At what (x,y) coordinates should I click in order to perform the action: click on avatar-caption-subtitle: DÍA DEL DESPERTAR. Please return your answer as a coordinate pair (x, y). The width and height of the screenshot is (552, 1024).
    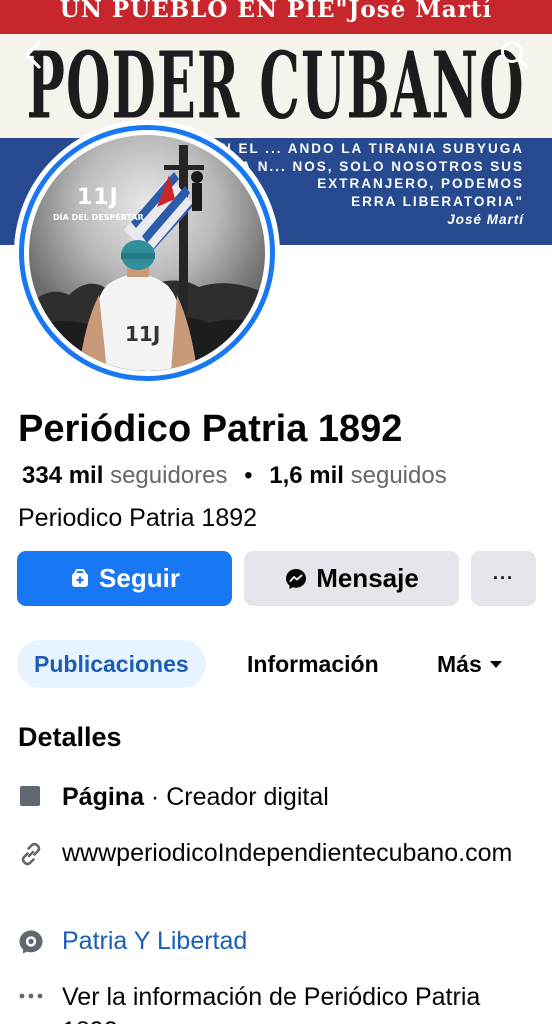
    Looking at the image, I should click on (98, 217).